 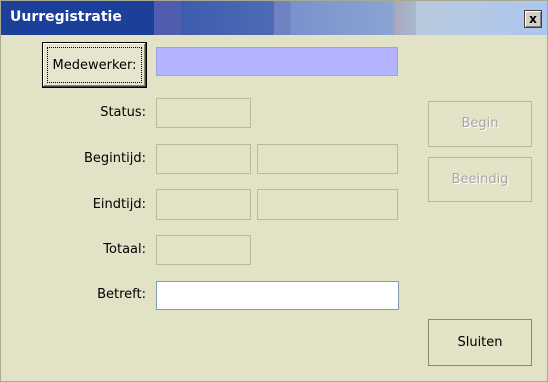 I want to click on start-date-field, so click(x=203, y=159).